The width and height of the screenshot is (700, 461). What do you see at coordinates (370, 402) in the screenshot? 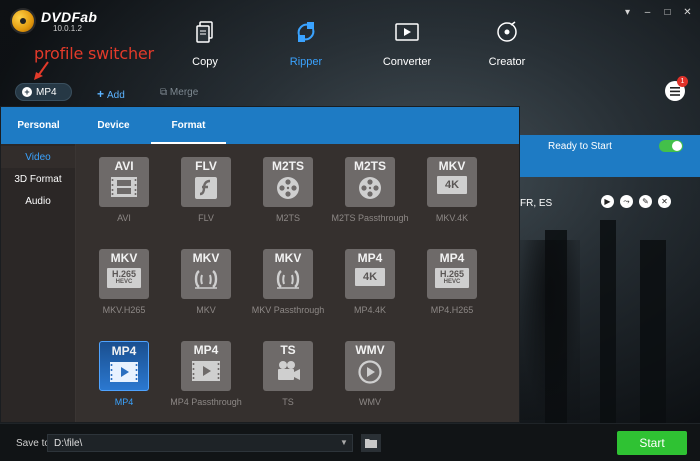
I see `format-name: WMV` at bounding box center [370, 402].